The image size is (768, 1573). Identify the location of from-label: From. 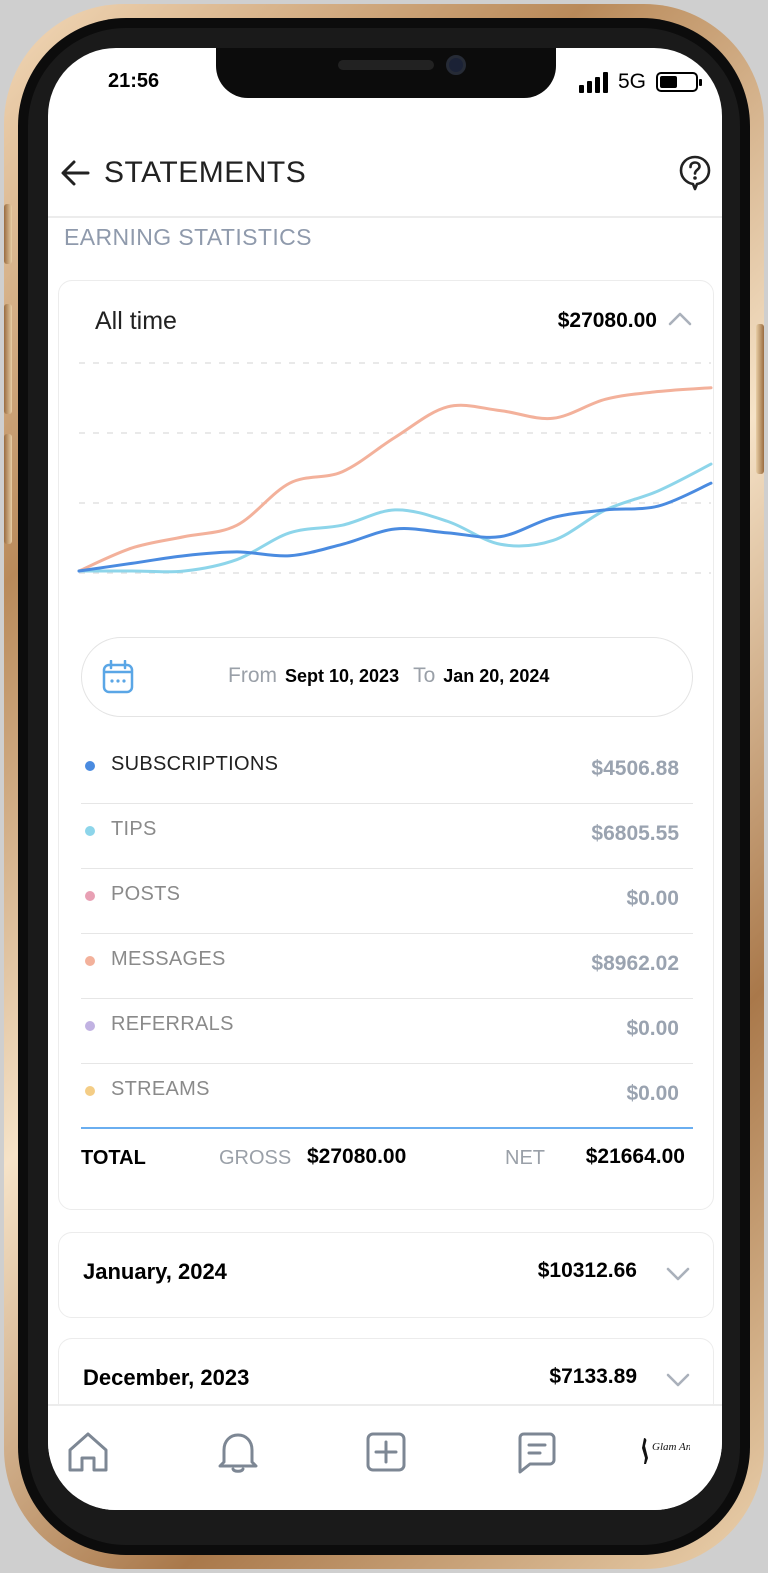
(252, 675).